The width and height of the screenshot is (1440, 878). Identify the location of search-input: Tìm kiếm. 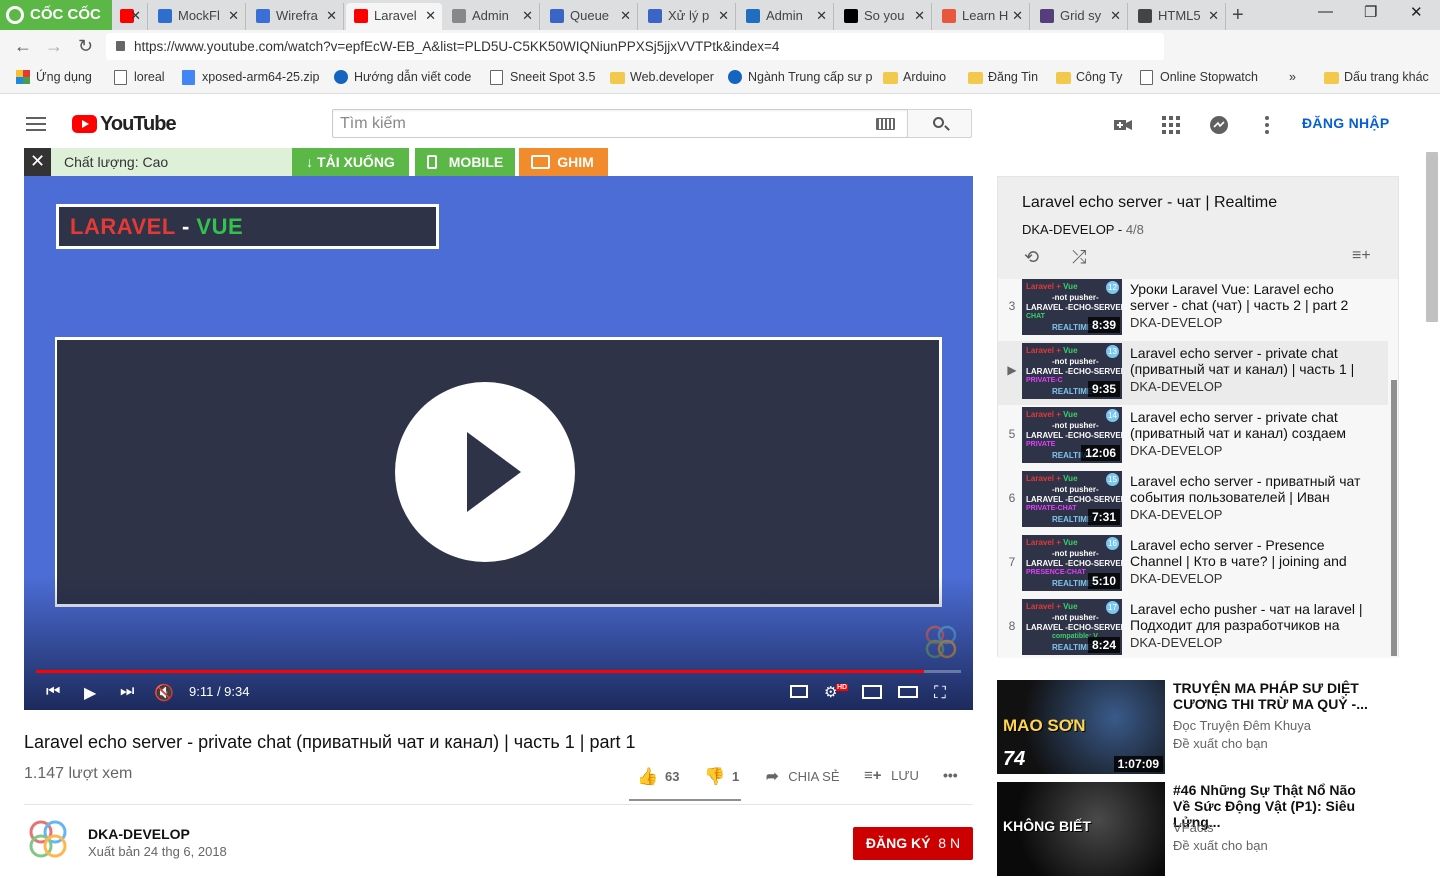
(620, 123).